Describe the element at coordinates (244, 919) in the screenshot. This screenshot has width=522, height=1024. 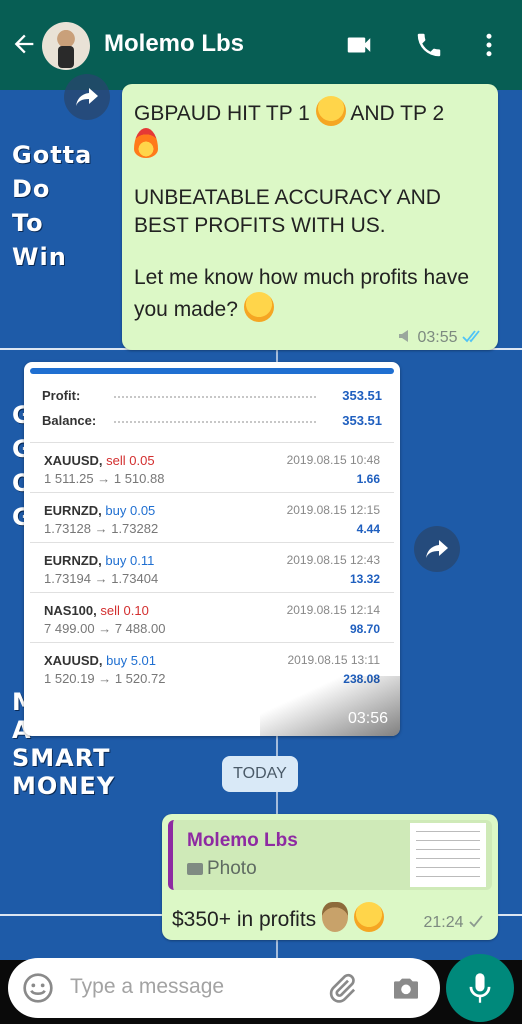
I see `message-text: $350+ in profits` at that location.